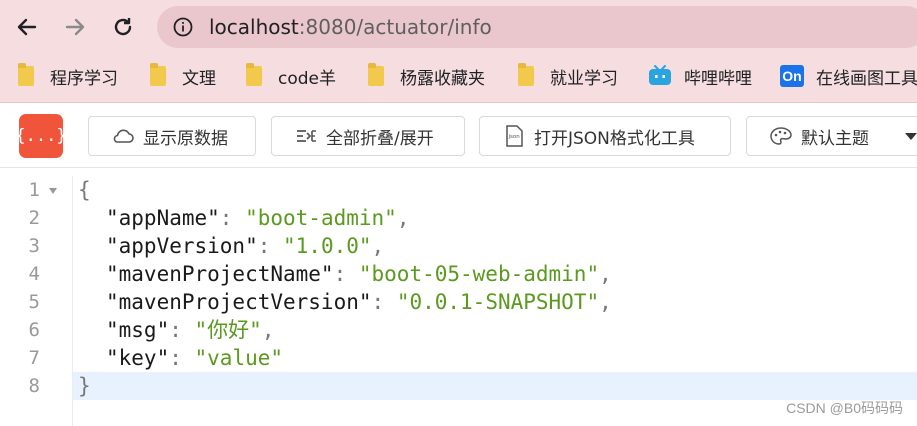 The height and width of the screenshot is (426, 917). I want to click on json-entry: "appVersion": "1.0.0",, so click(245, 246).